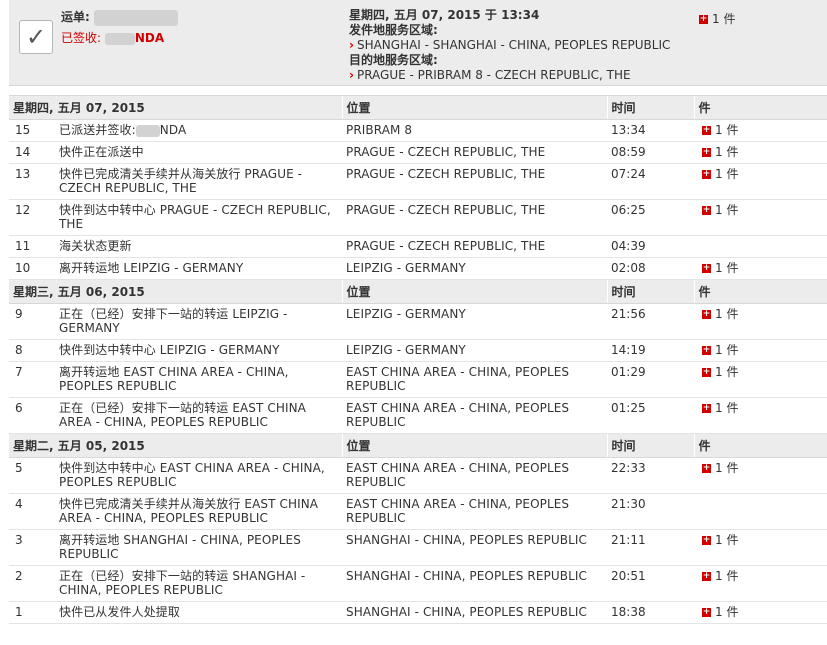 This screenshot has height=645, width=827. Describe the element at coordinates (32, 350) in the screenshot. I see `event-number: 8` at that location.